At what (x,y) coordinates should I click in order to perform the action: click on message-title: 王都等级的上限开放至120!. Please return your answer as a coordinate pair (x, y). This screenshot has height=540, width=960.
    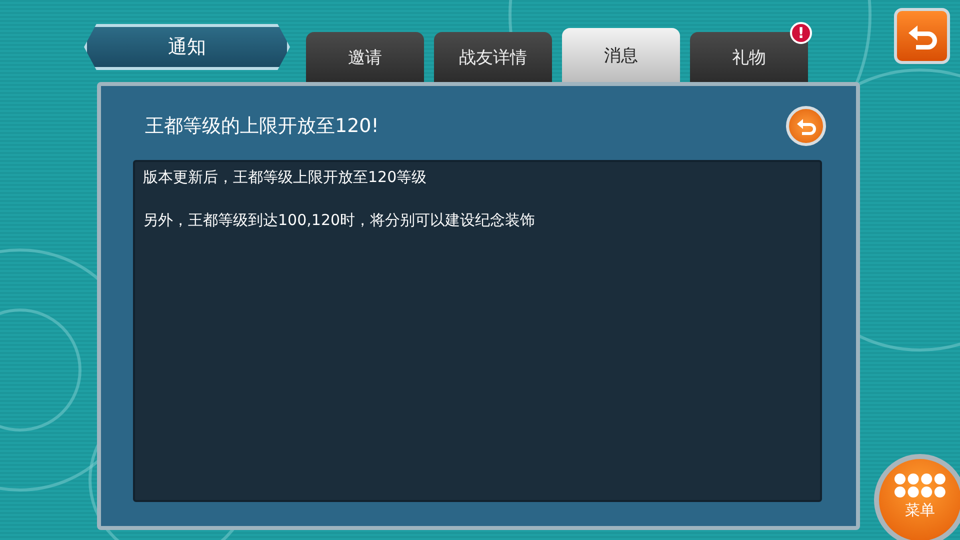
    Looking at the image, I should click on (261, 126).